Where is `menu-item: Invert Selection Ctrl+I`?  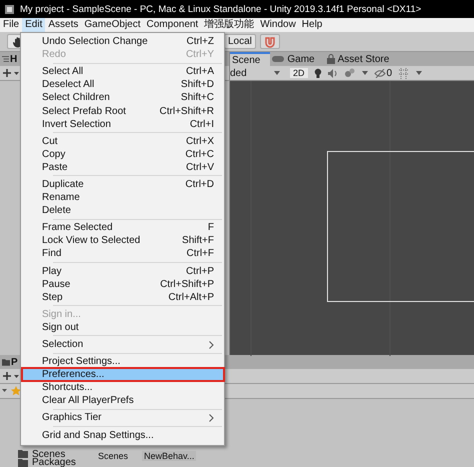 menu-item: Invert Selection Ctrl+I is located at coordinates (123, 124).